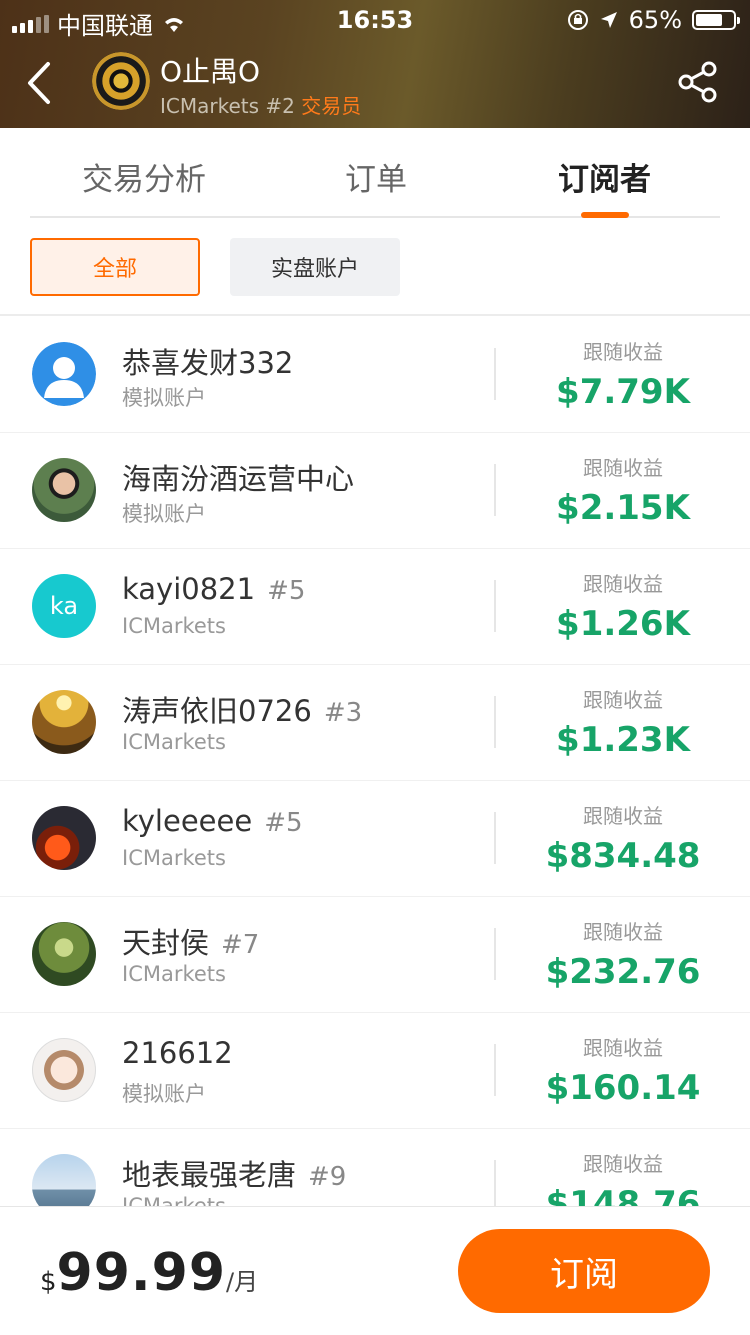  What do you see at coordinates (376, 176) in the screenshot?
I see `tab-orders: 订单` at bounding box center [376, 176].